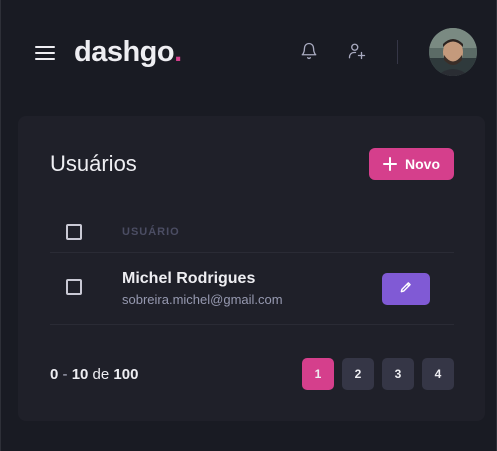  I want to click on of-label: de, so click(101, 374).